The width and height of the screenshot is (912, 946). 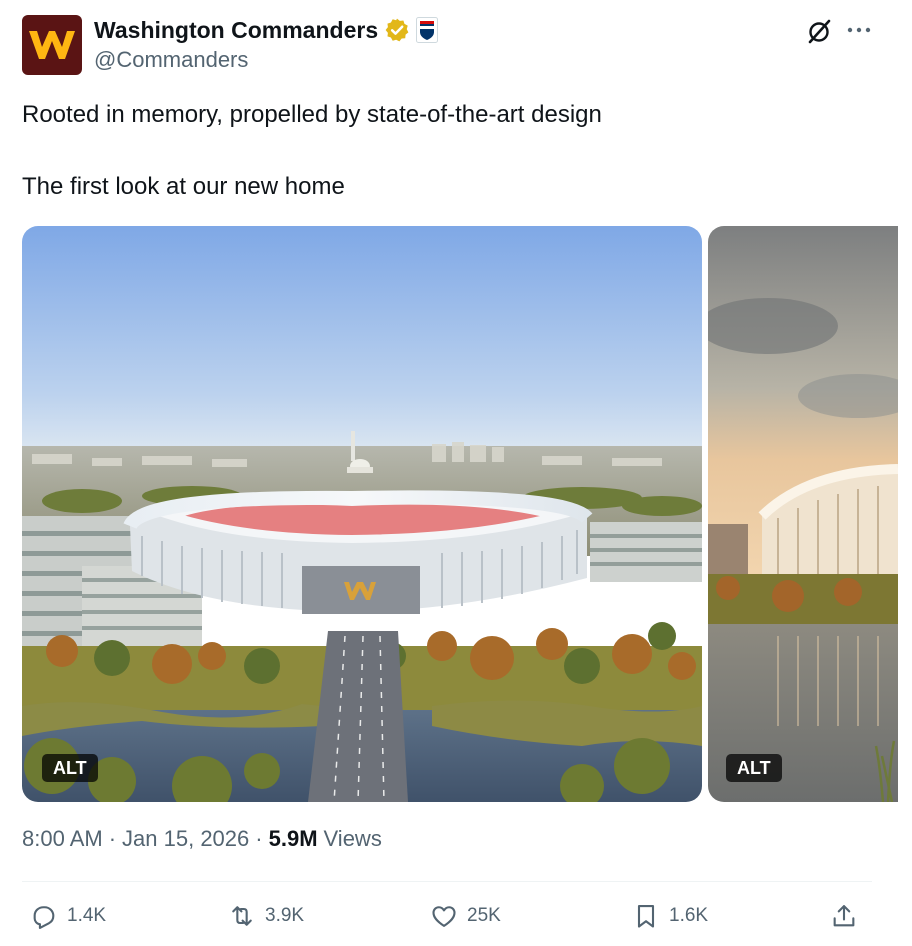 What do you see at coordinates (183, 186) in the screenshot?
I see `post-text-line-2: The first look at our new home` at bounding box center [183, 186].